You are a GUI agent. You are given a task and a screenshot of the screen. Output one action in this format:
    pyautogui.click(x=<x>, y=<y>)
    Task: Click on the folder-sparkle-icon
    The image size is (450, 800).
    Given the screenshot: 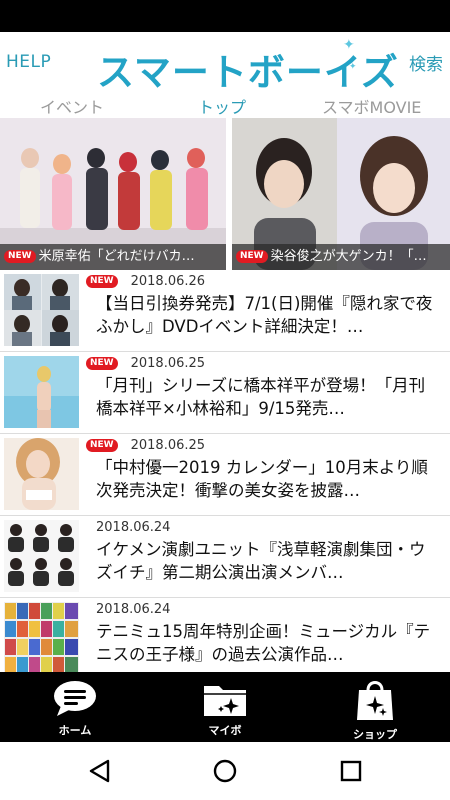 What is the action you would take?
    pyautogui.click(x=225, y=701)
    